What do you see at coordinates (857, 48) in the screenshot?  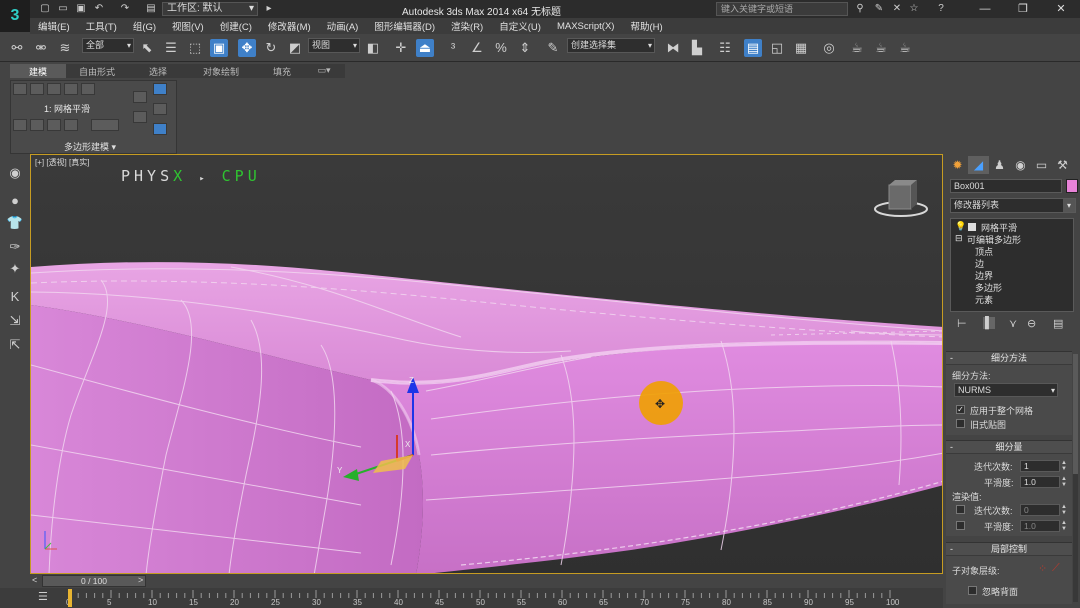 I see `render-setup-icon: ☕` at bounding box center [857, 48].